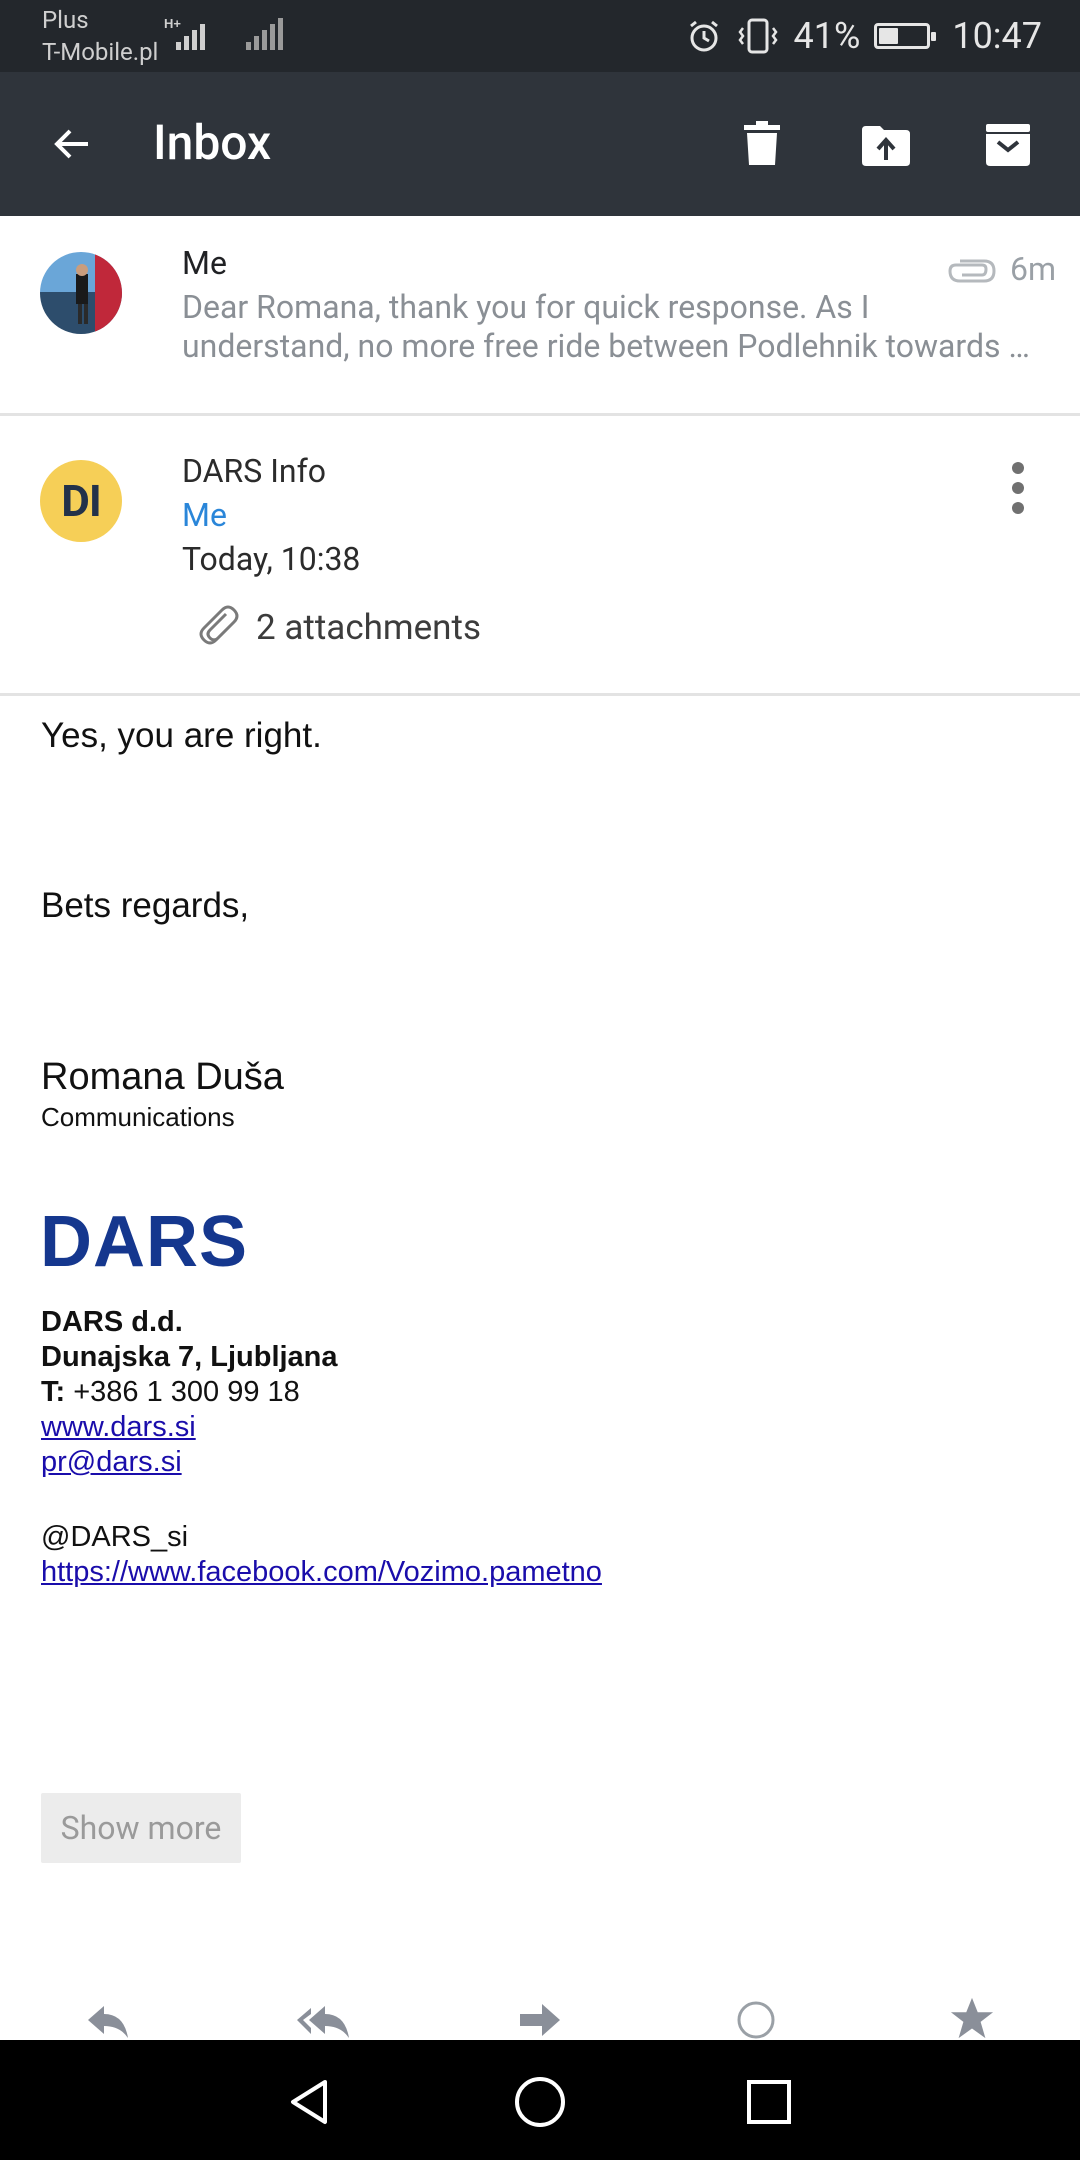 This screenshot has width=1080, height=2160. Describe the element at coordinates (1018, 468) in the screenshot. I see `more-vert-icon` at that location.